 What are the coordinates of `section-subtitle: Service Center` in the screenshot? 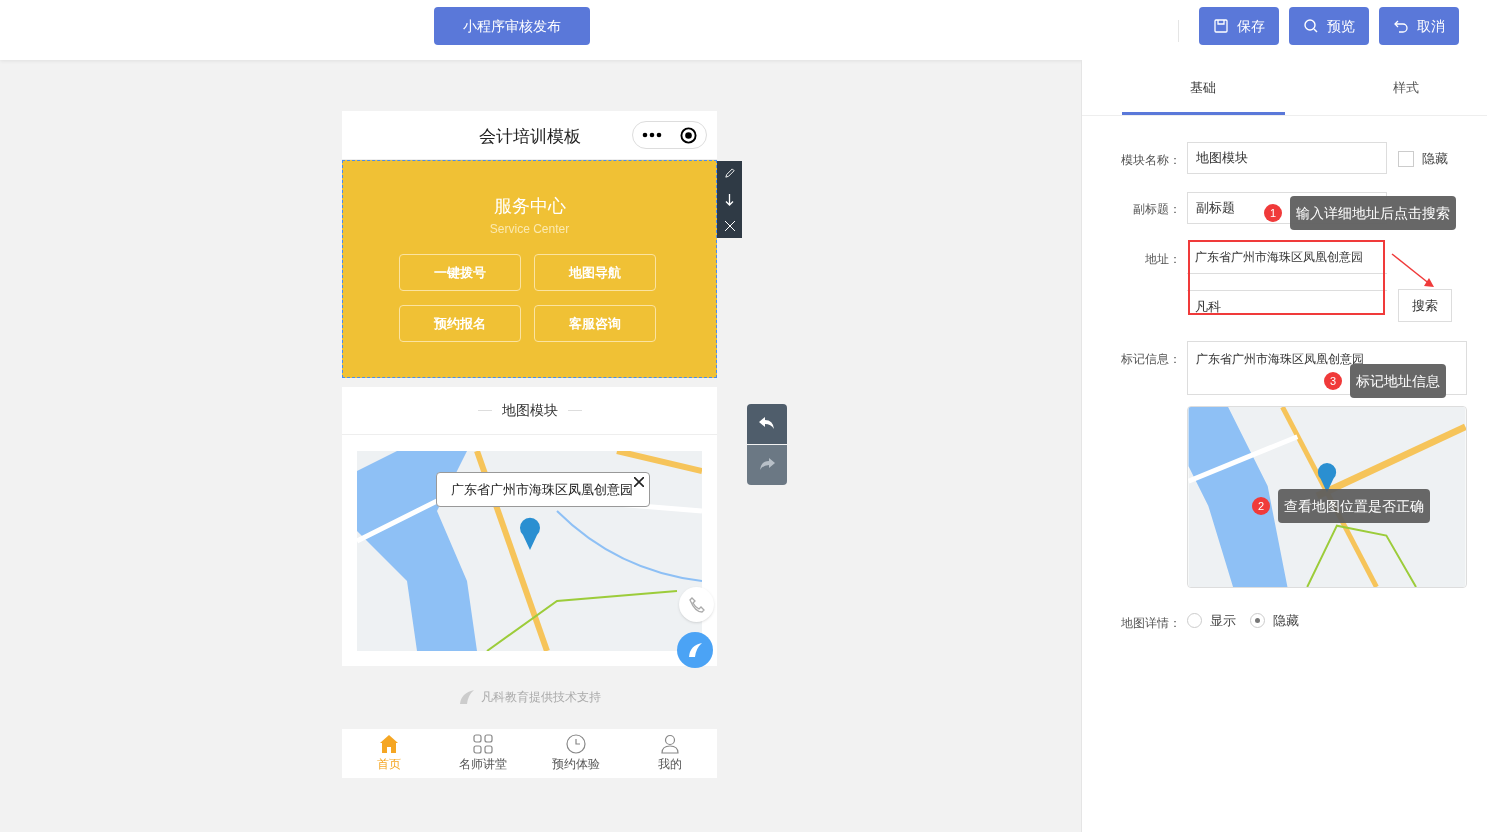 It's located at (529, 229).